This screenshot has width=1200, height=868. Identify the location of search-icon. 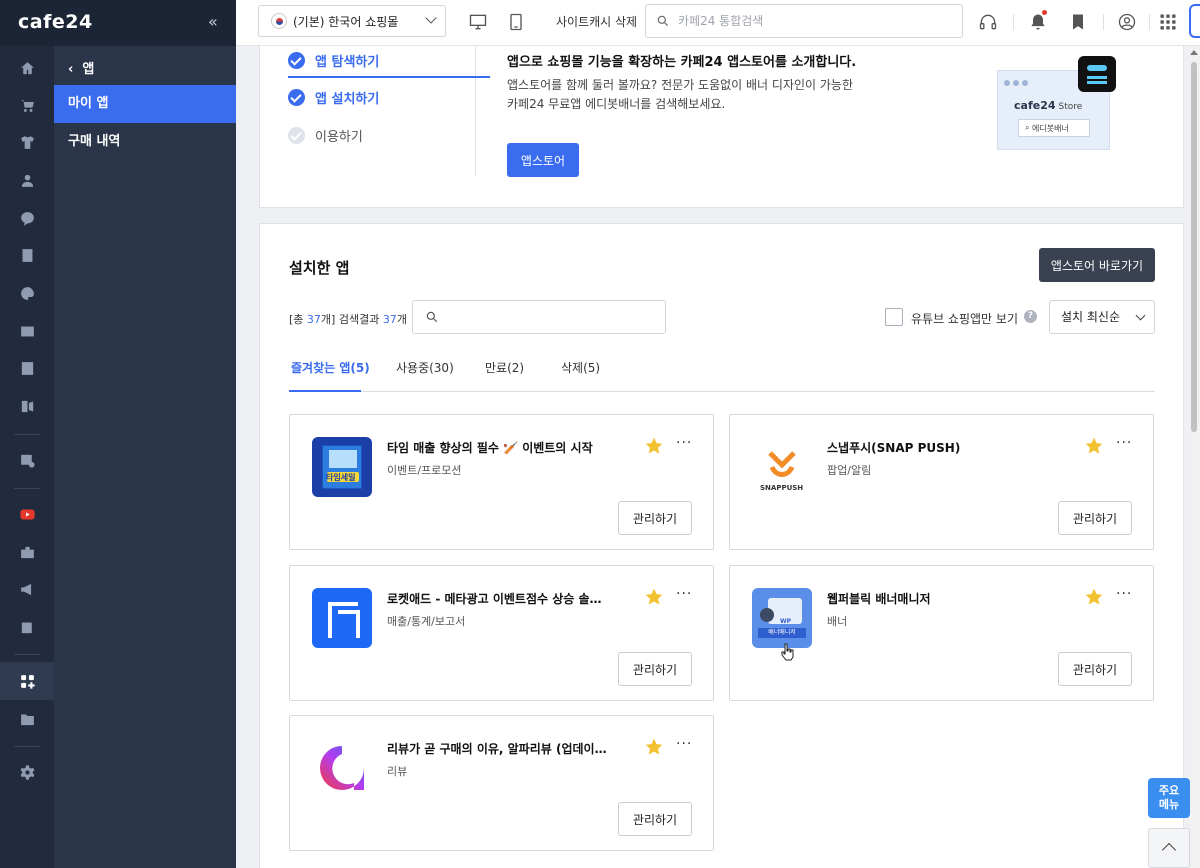
(432, 317).